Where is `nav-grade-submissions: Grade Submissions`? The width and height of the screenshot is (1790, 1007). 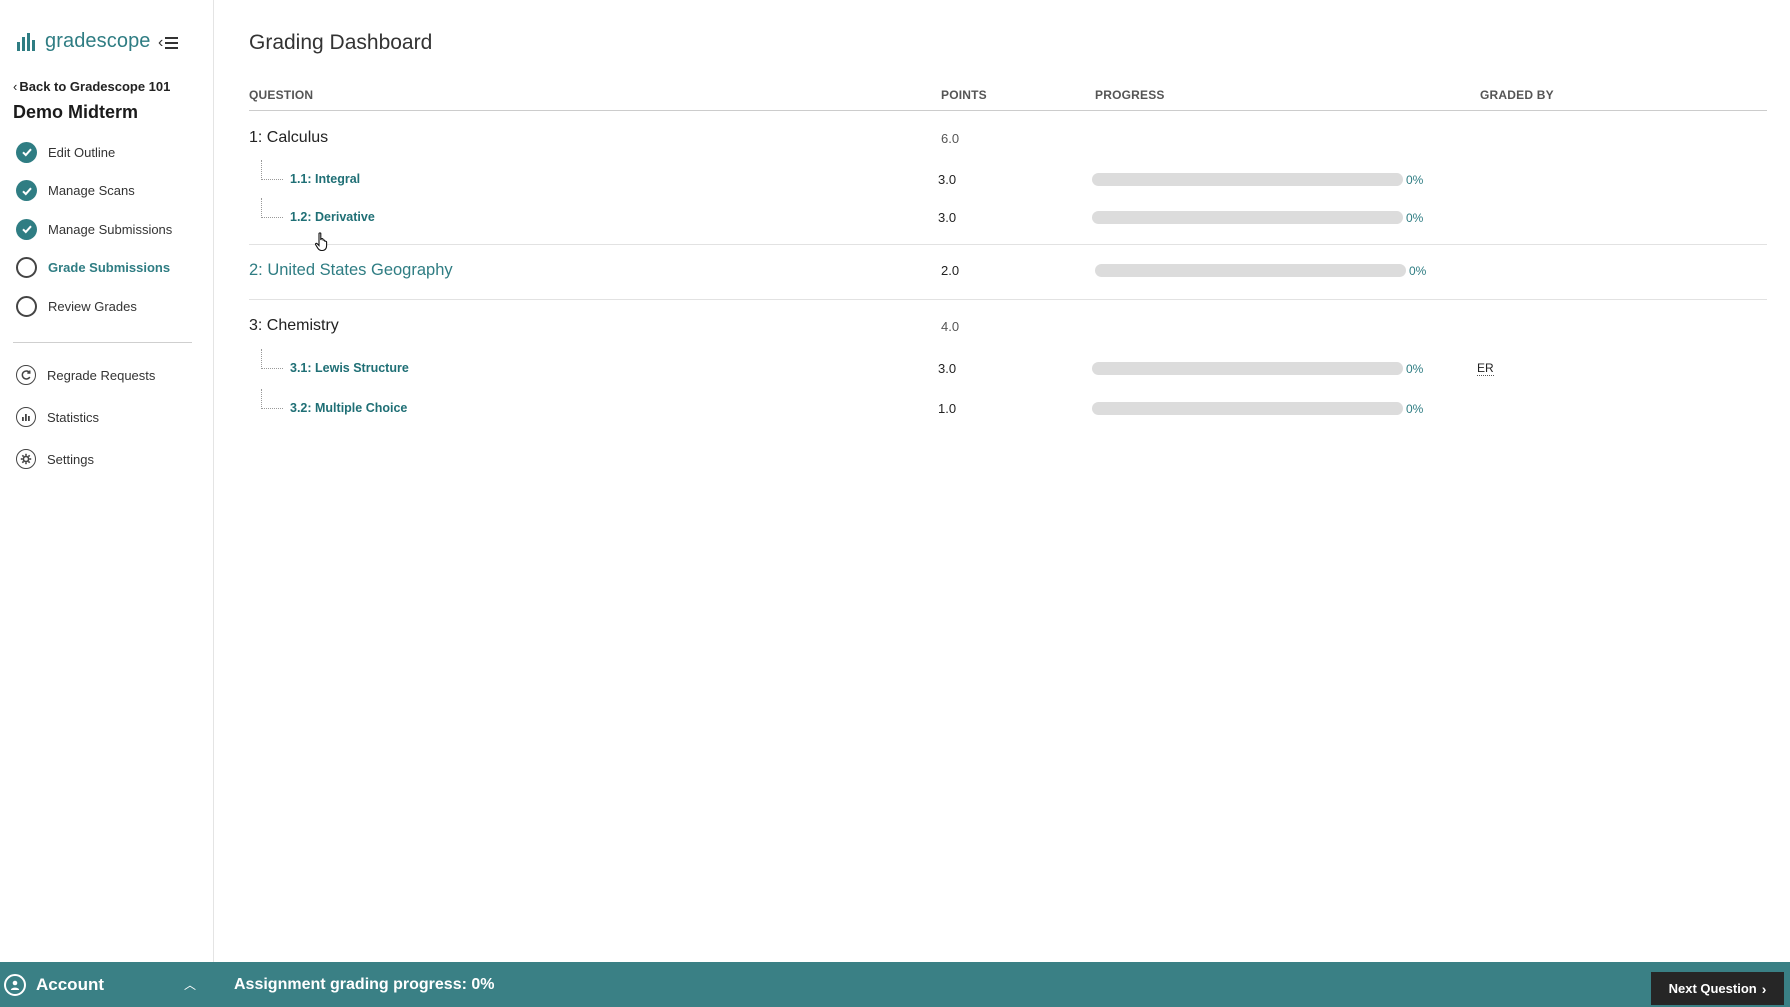 nav-grade-submissions: Grade Submissions is located at coordinates (111, 268).